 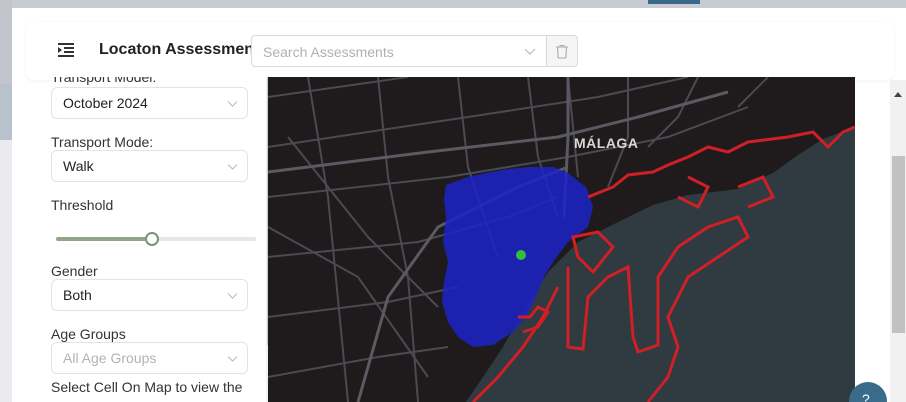 I want to click on age-groups-label: Age Groups, so click(x=88, y=334).